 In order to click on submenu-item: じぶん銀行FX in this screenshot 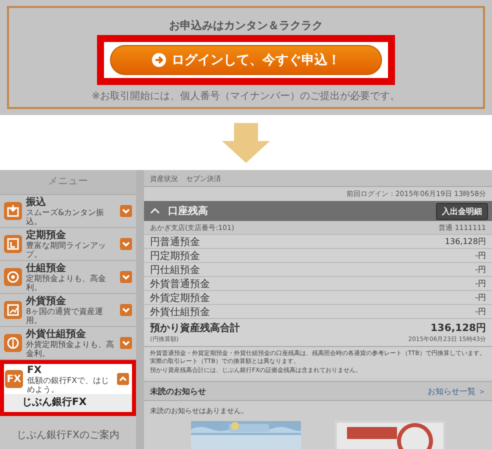, I will do `click(68, 405)`.